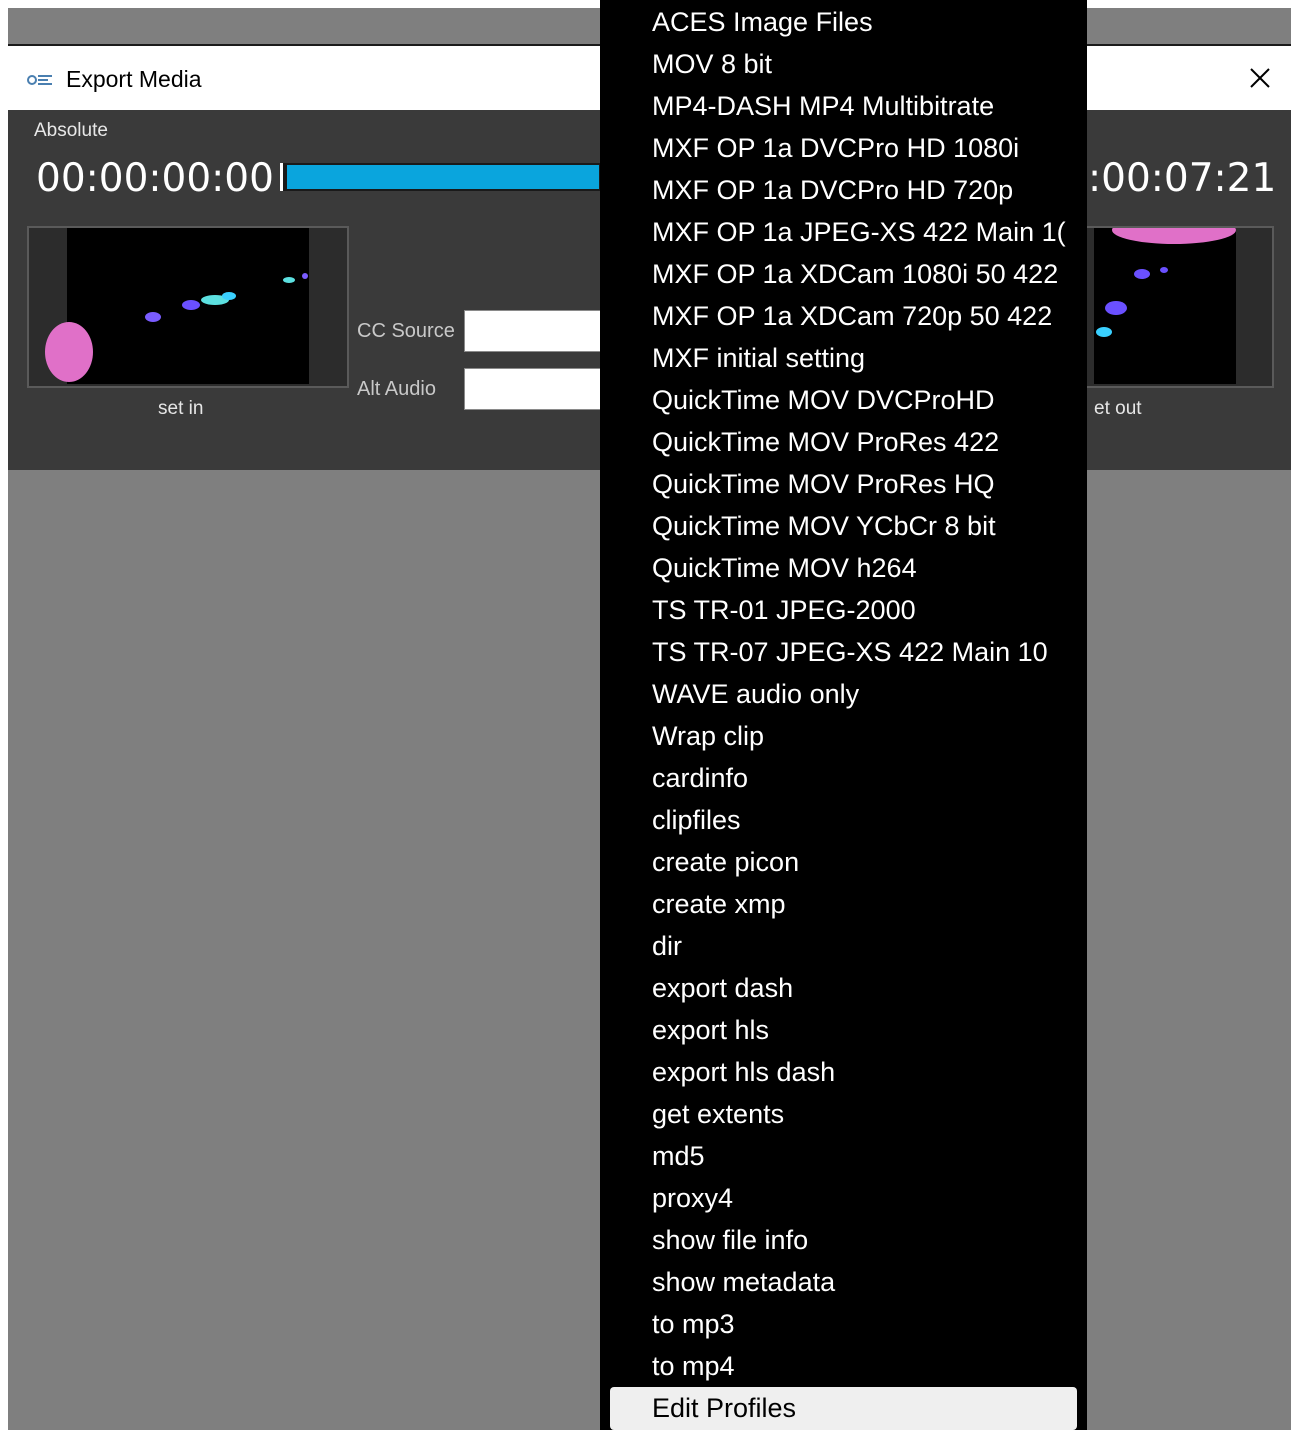 The image size is (1291, 1430). What do you see at coordinates (867, 946) in the screenshot?
I see `profile-menu-item: dir` at bounding box center [867, 946].